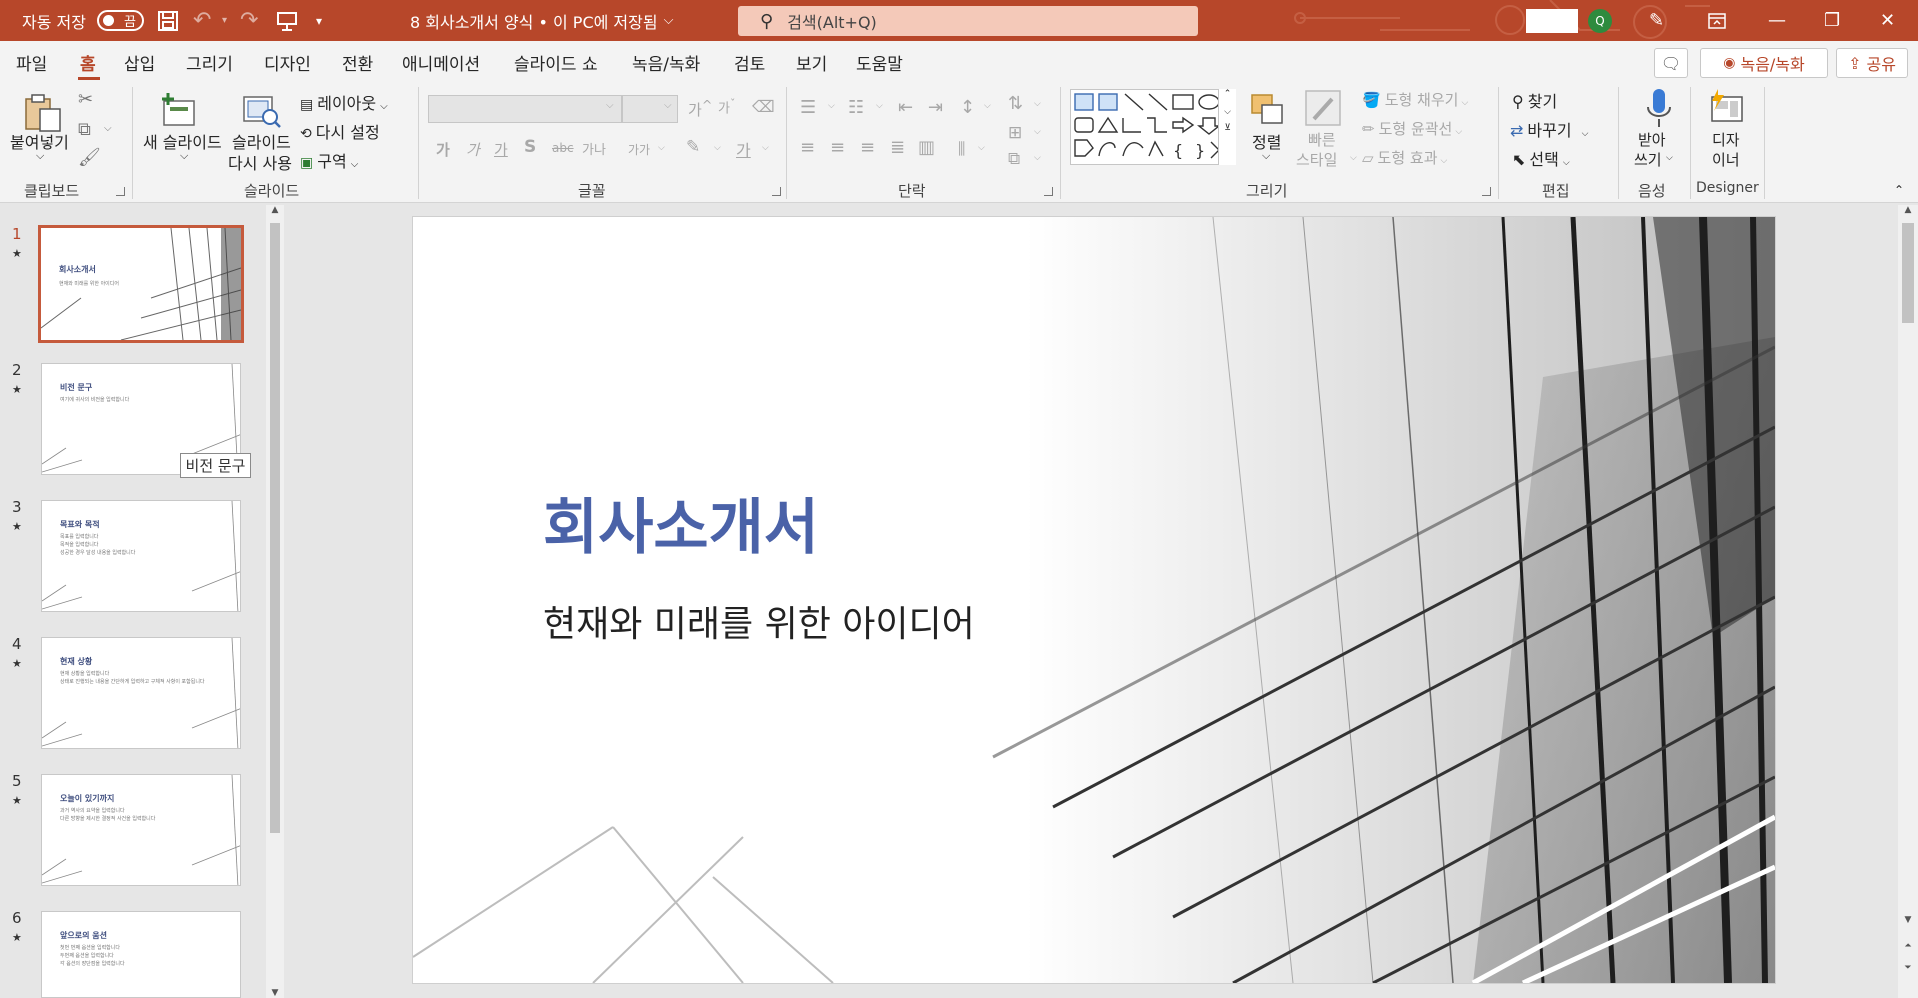 The width and height of the screenshot is (1918, 998). Describe the element at coordinates (319, 20) in the screenshot. I see `customize-qat-icon: ▾` at that location.